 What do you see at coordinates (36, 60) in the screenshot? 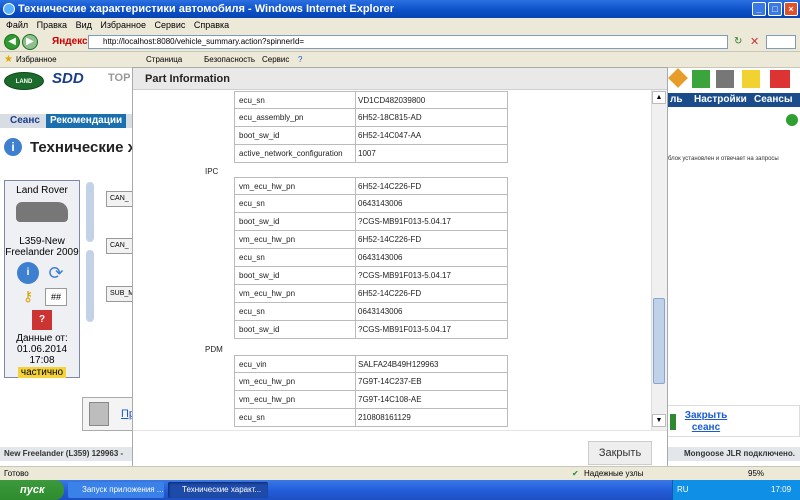
I see `favorites-link: Избранное` at bounding box center [36, 60].